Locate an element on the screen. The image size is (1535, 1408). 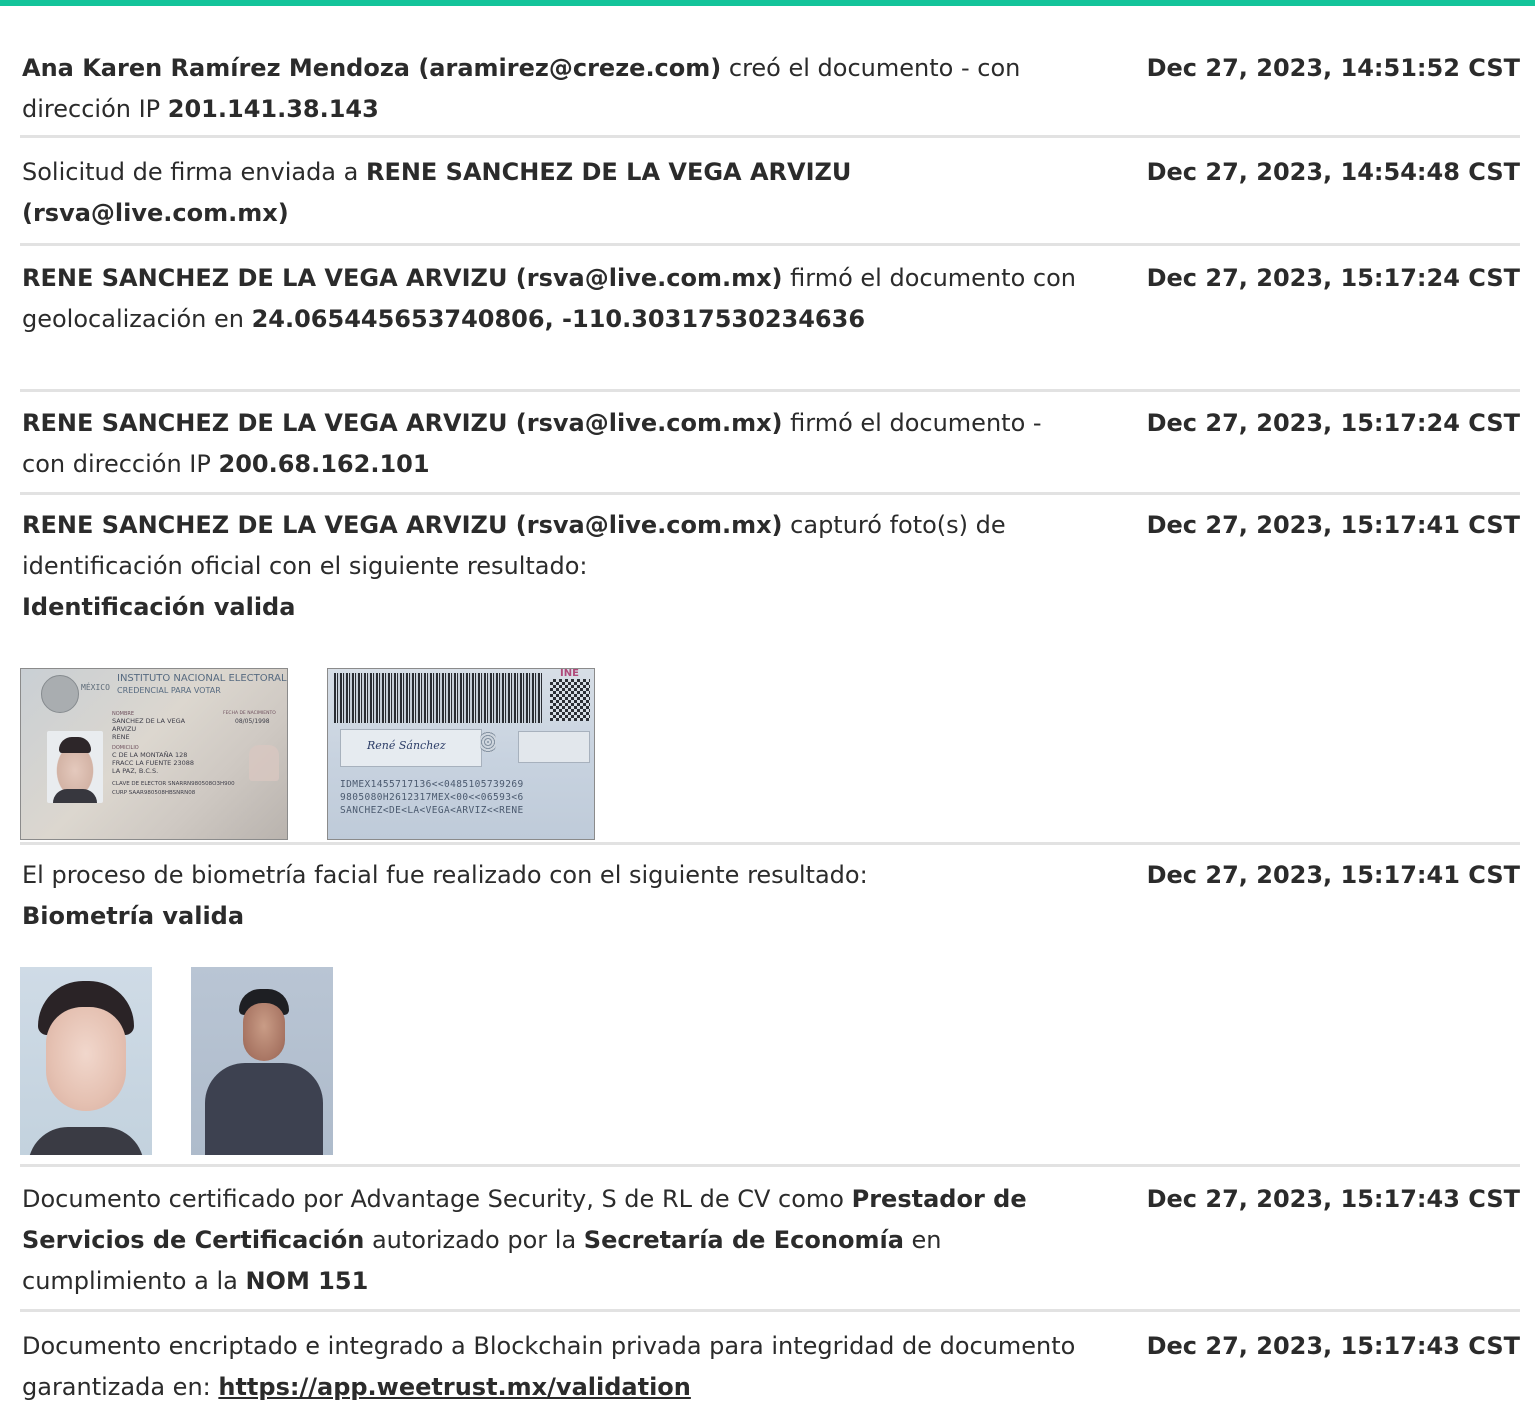
face-photo-selfie is located at coordinates (262, 1061).